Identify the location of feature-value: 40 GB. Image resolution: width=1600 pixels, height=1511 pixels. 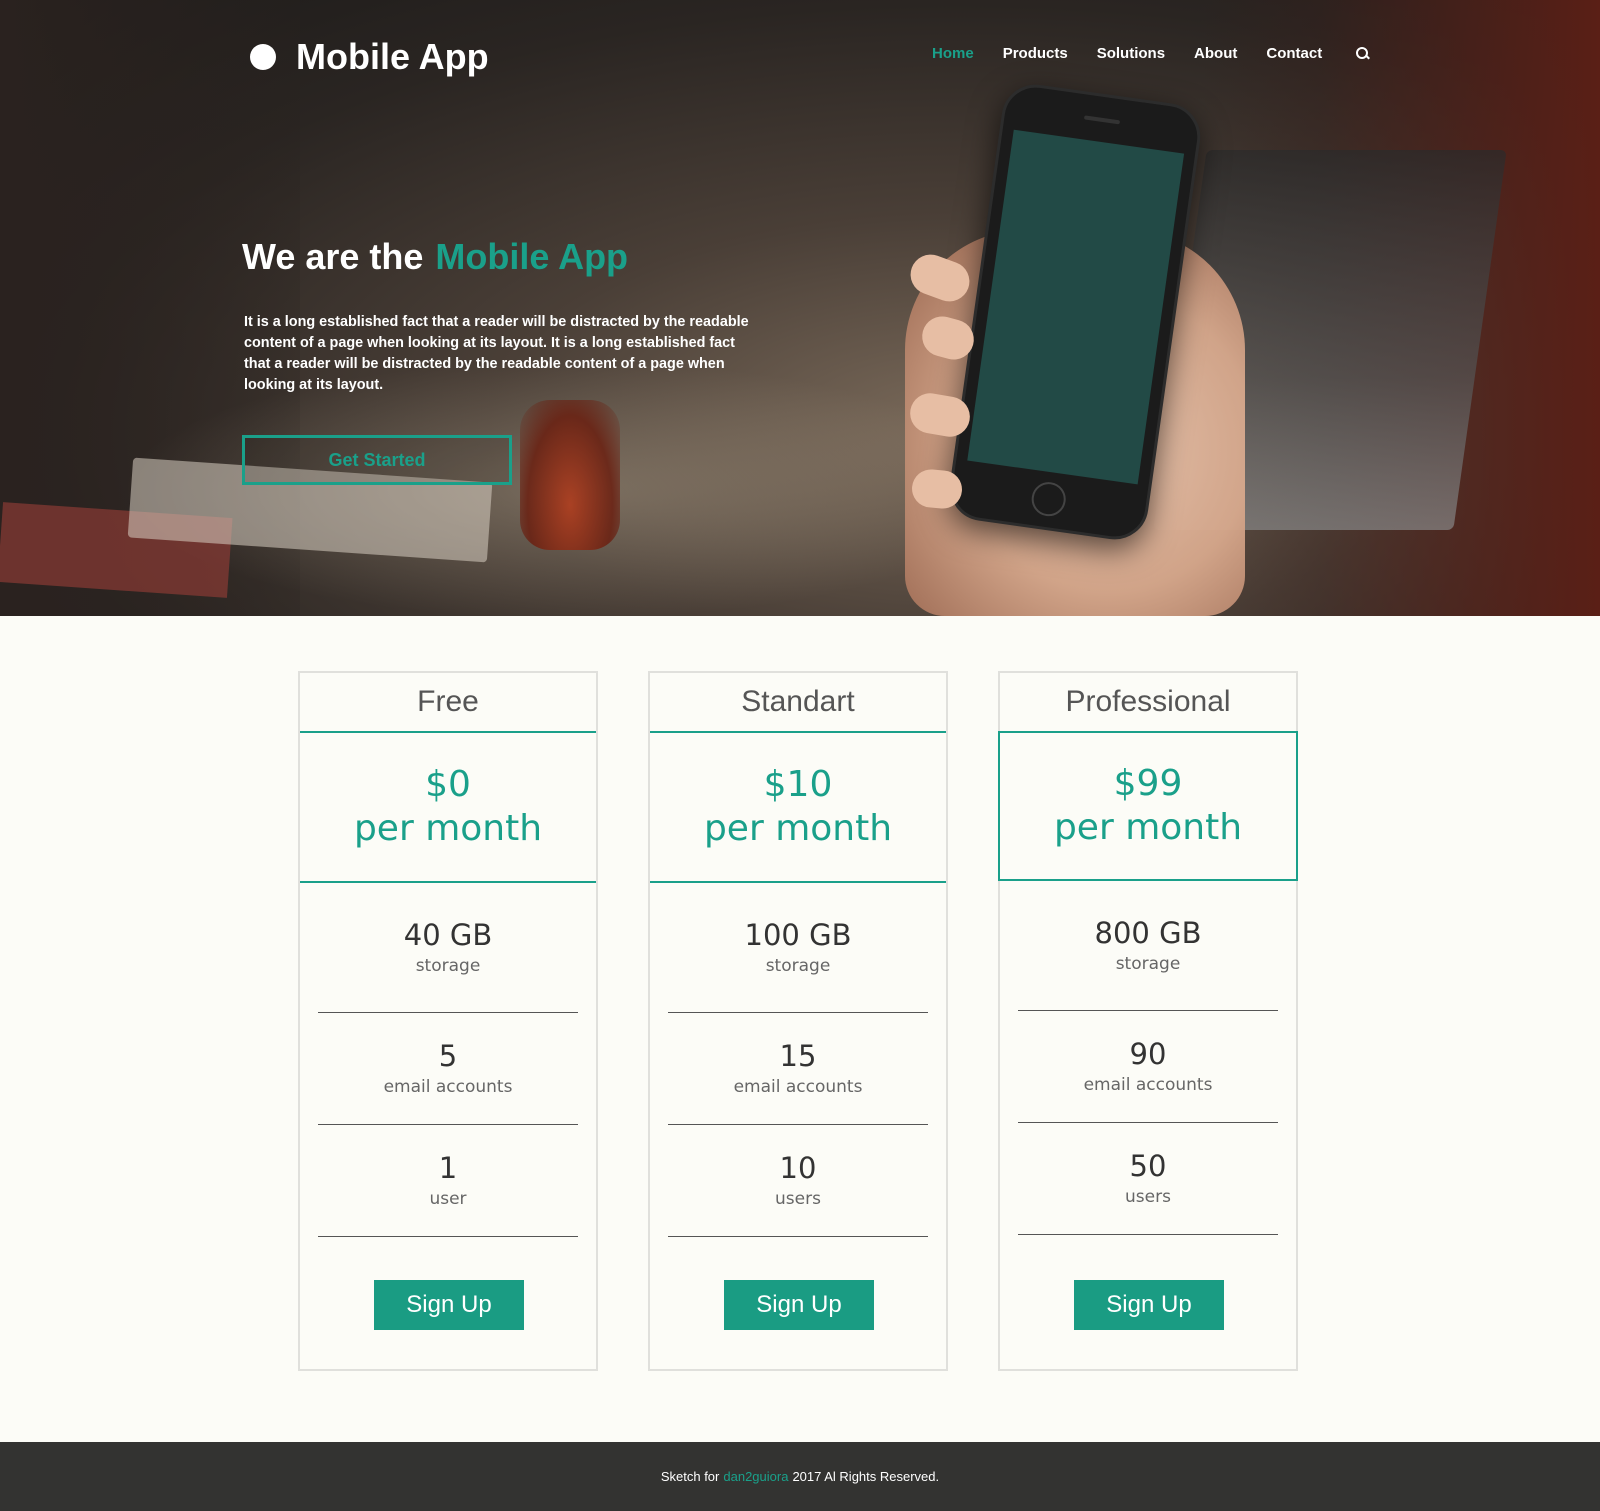
(448, 934).